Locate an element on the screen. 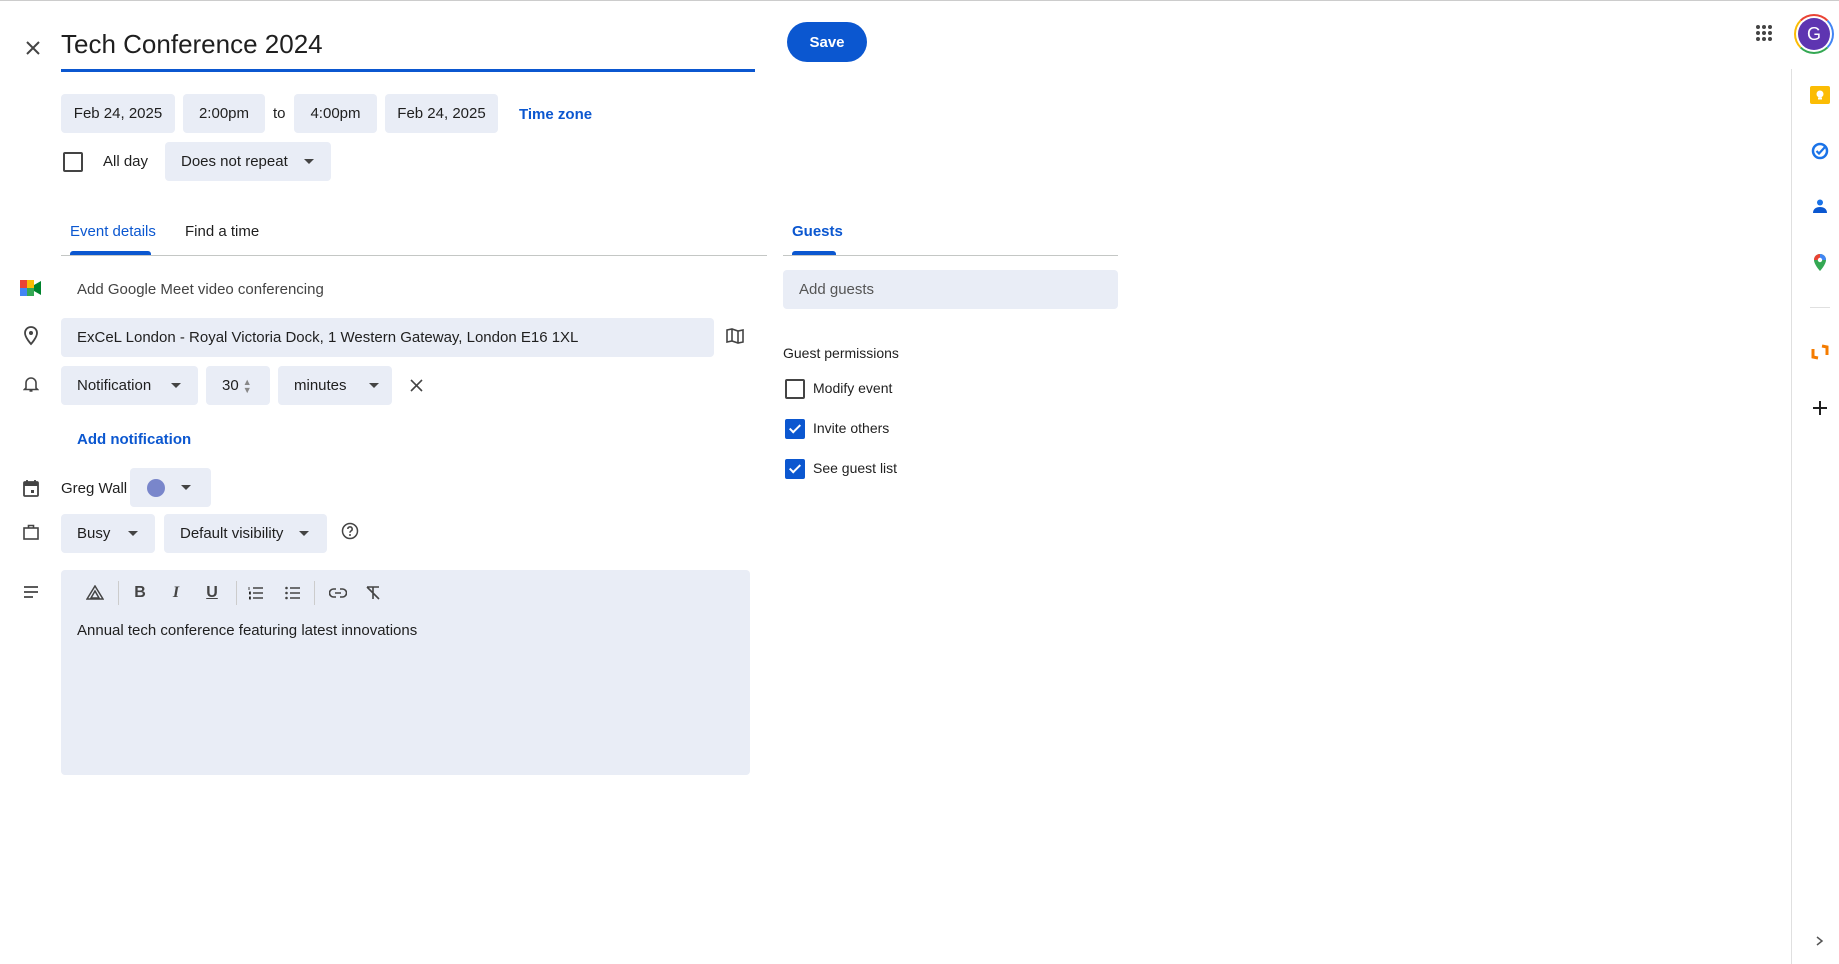 The height and width of the screenshot is (964, 1839). bulleted-list-icon is located at coordinates (293, 593).